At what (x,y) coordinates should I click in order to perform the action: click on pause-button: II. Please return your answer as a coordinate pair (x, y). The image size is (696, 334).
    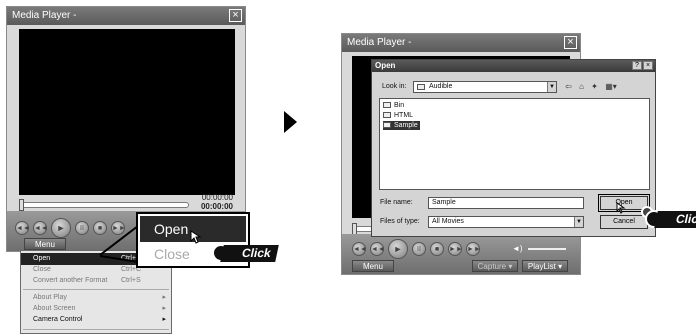
    Looking at the image, I should click on (419, 249).